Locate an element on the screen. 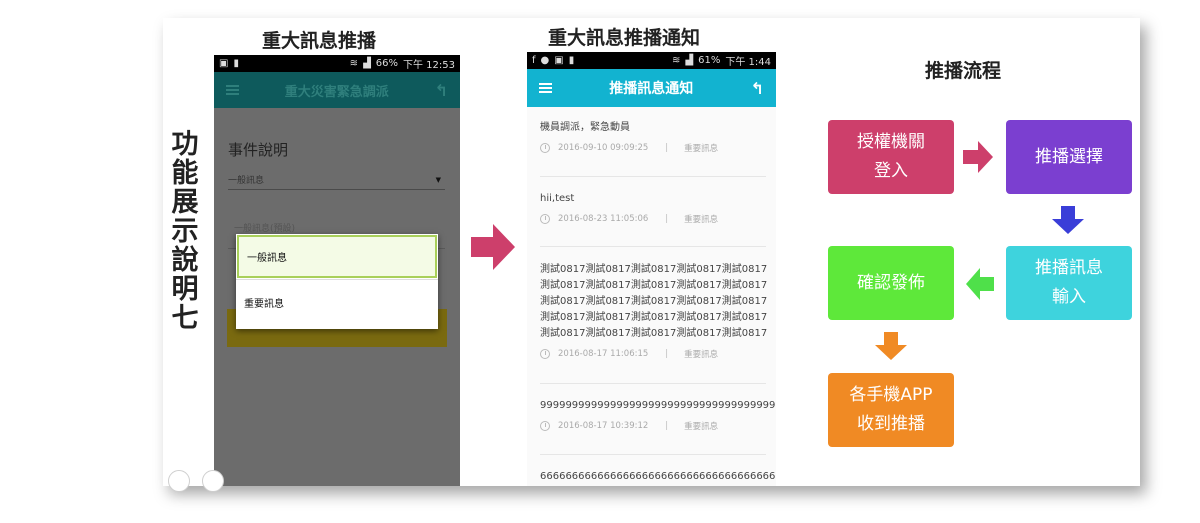 The width and height of the screenshot is (1200, 523). vertical-title: 功能展示說明七 is located at coordinates (185, 231).